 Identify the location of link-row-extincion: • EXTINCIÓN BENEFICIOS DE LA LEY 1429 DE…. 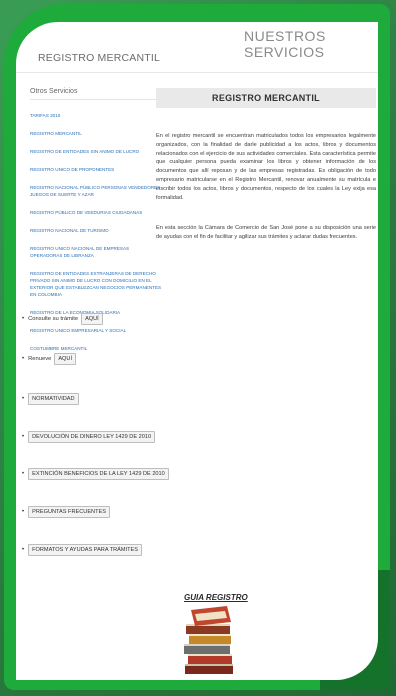
(95, 474).